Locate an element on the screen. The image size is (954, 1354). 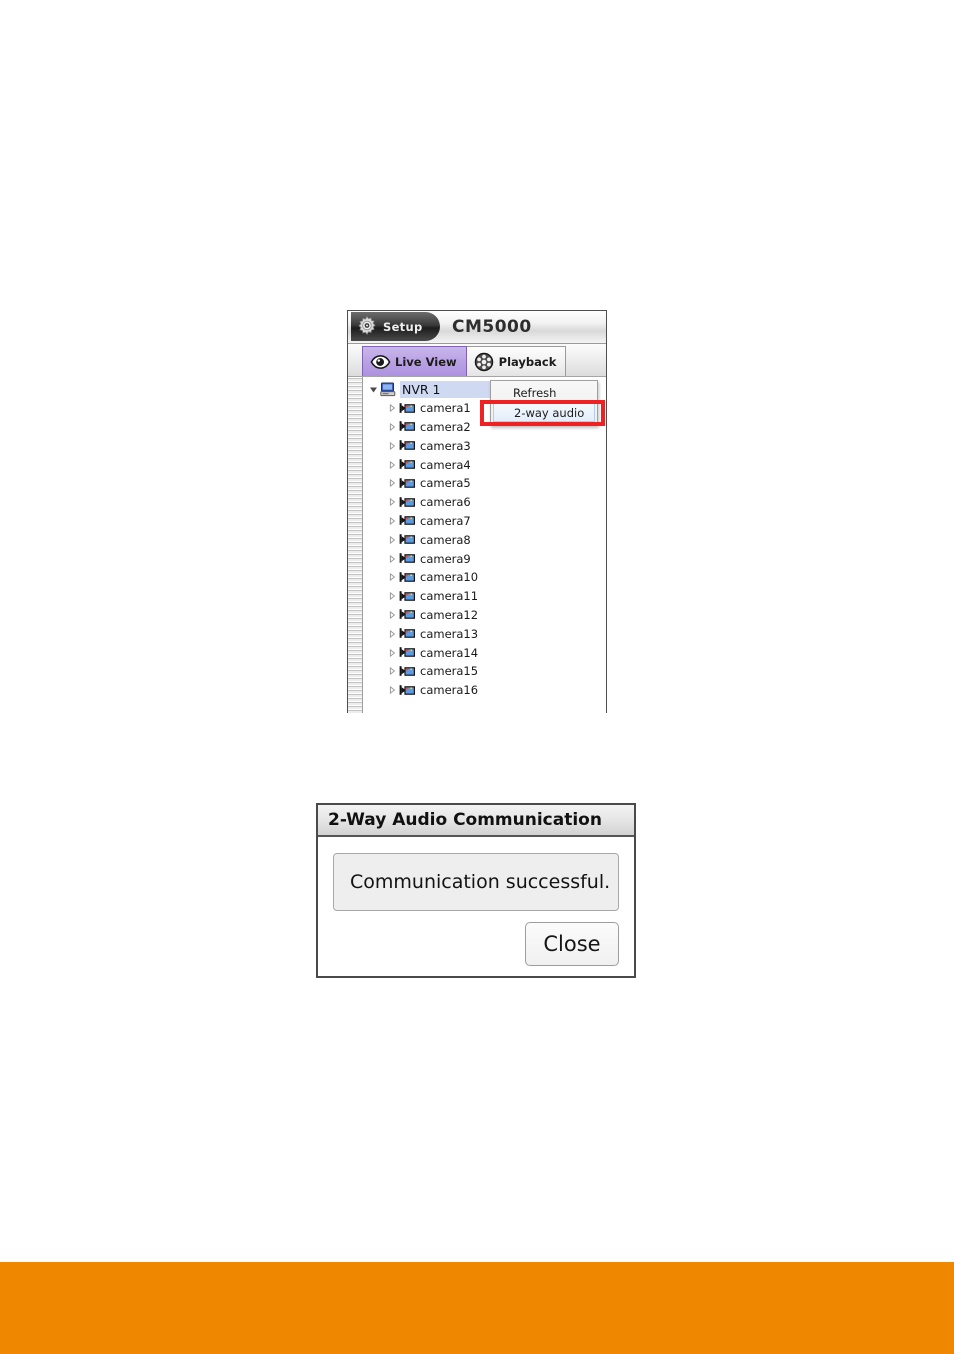
dialog-title: 2-Way Audio Communication is located at coordinates (476, 821).